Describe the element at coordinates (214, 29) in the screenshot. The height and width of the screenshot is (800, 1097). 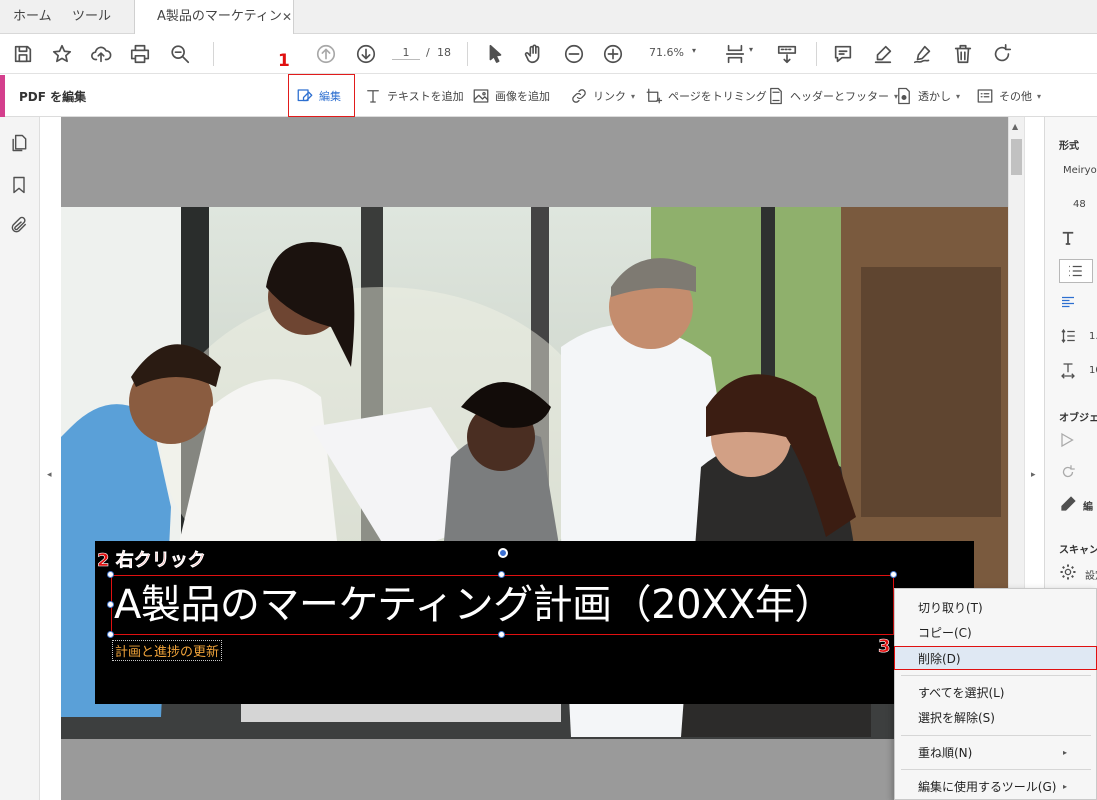
I see `tab-document: A製品のマーケティング計 ✕` at that location.